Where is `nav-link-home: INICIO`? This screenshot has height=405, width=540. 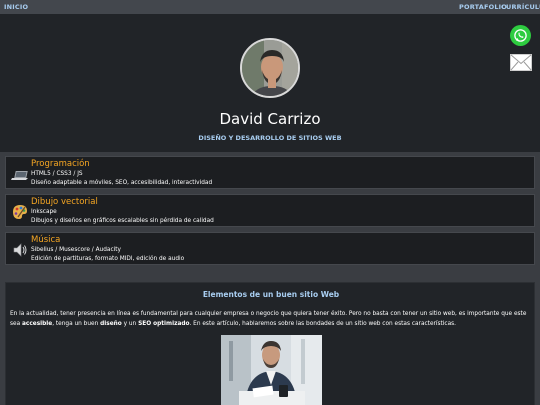 nav-link-home: INICIO is located at coordinates (16, 7).